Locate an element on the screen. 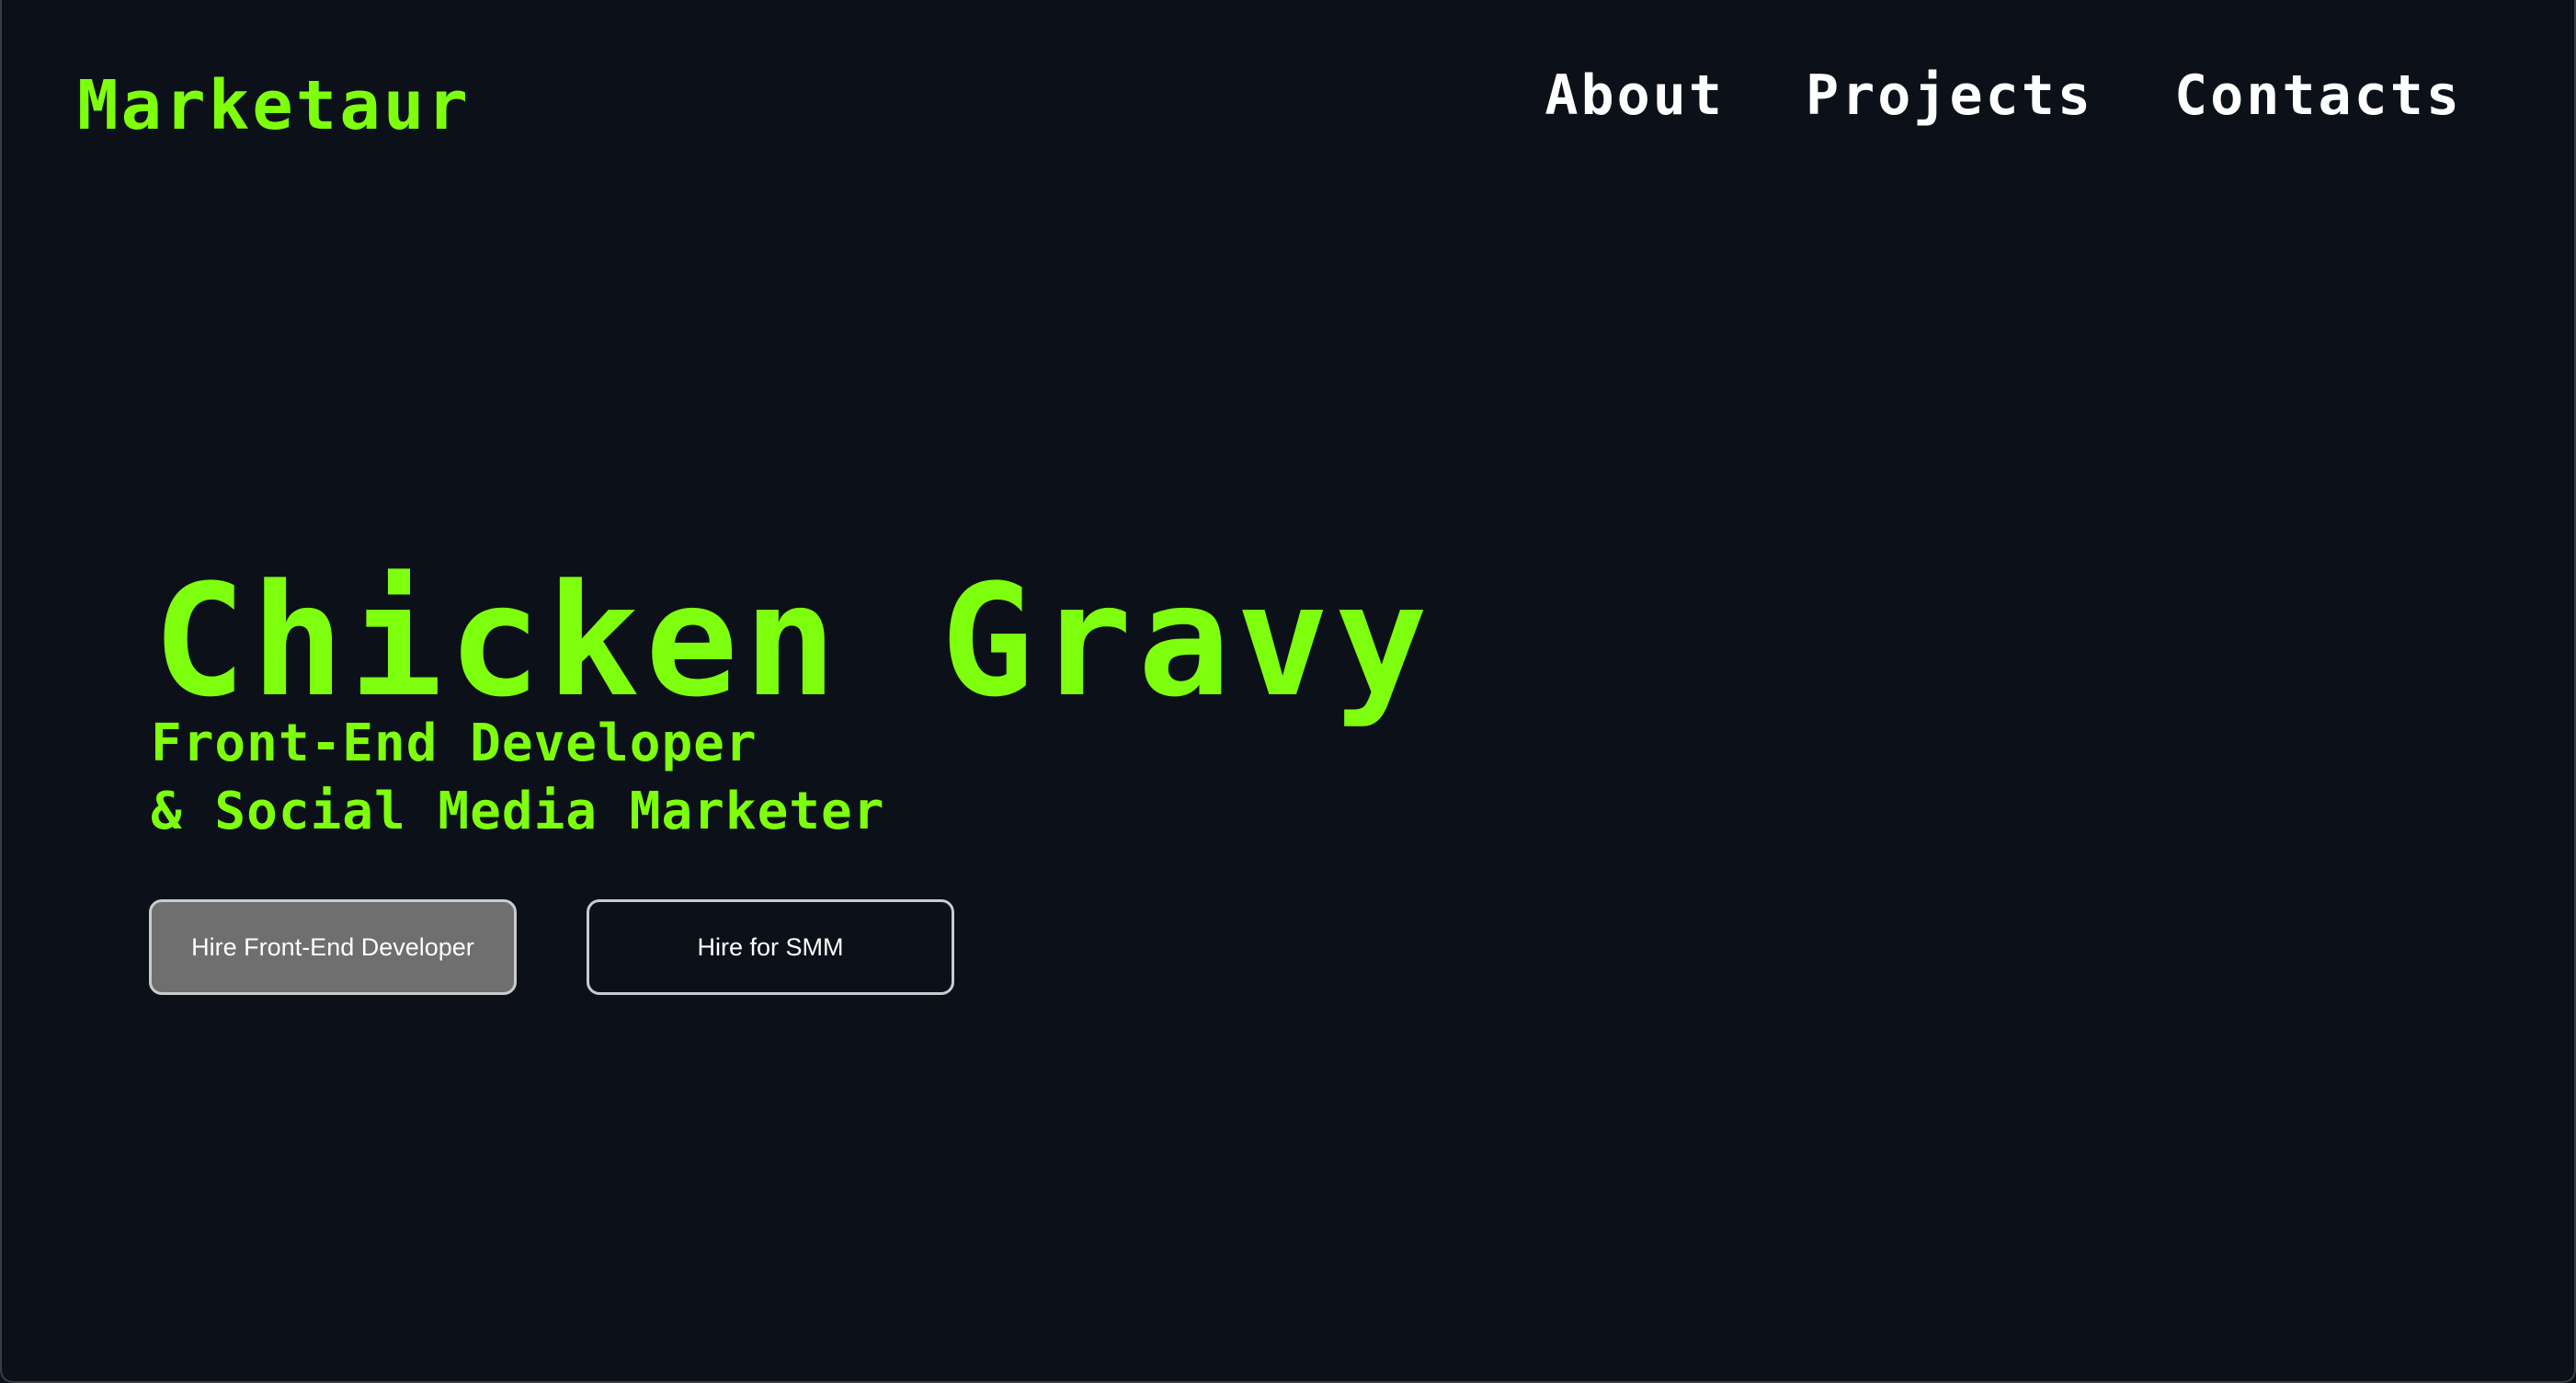 Image resolution: width=2576 pixels, height=1383 pixels. brand-logo: Marketaur is located at coordinates (274, 106).